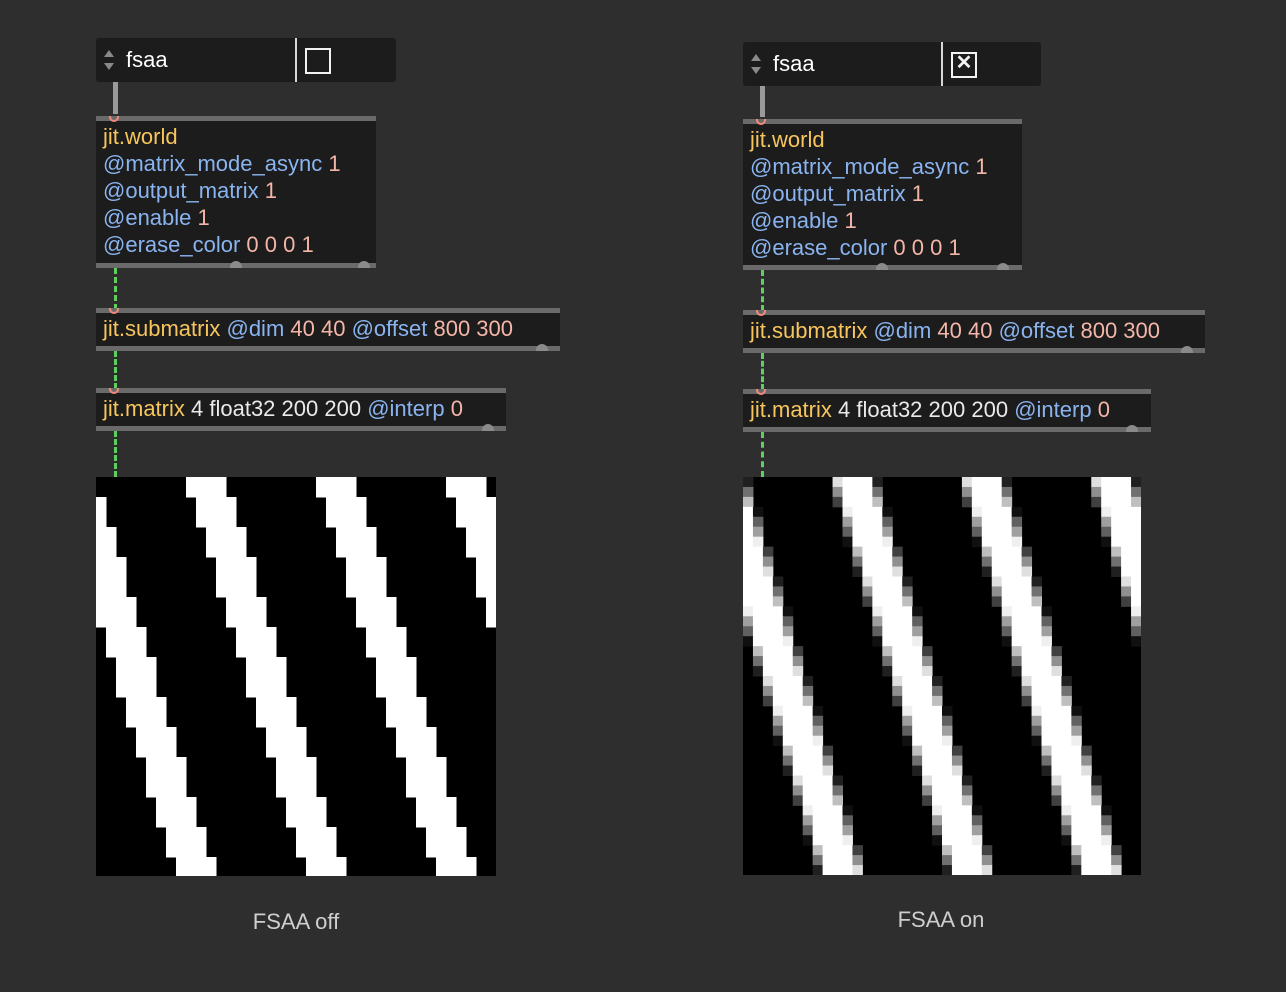 This screenshot has height=992, width=1286. What do you see at coordinates (318, 61) in the screenshot?
I see `fsaa-toggle-checkbox` at bounding box center [318, 61].